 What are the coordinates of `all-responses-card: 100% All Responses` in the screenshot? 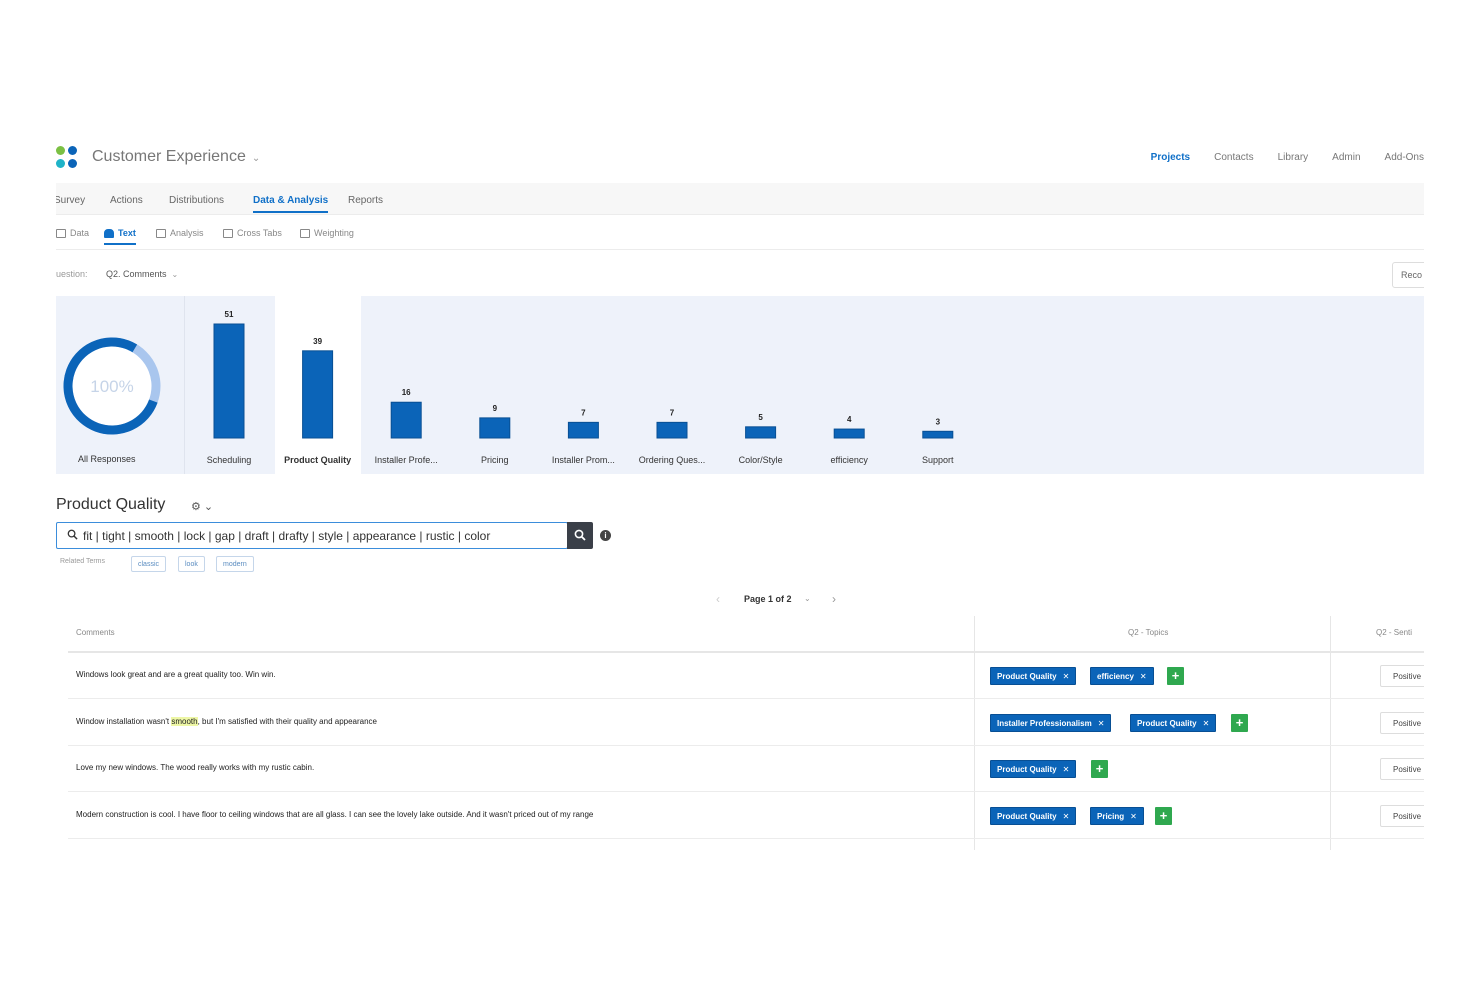 It's located at (120, 385).